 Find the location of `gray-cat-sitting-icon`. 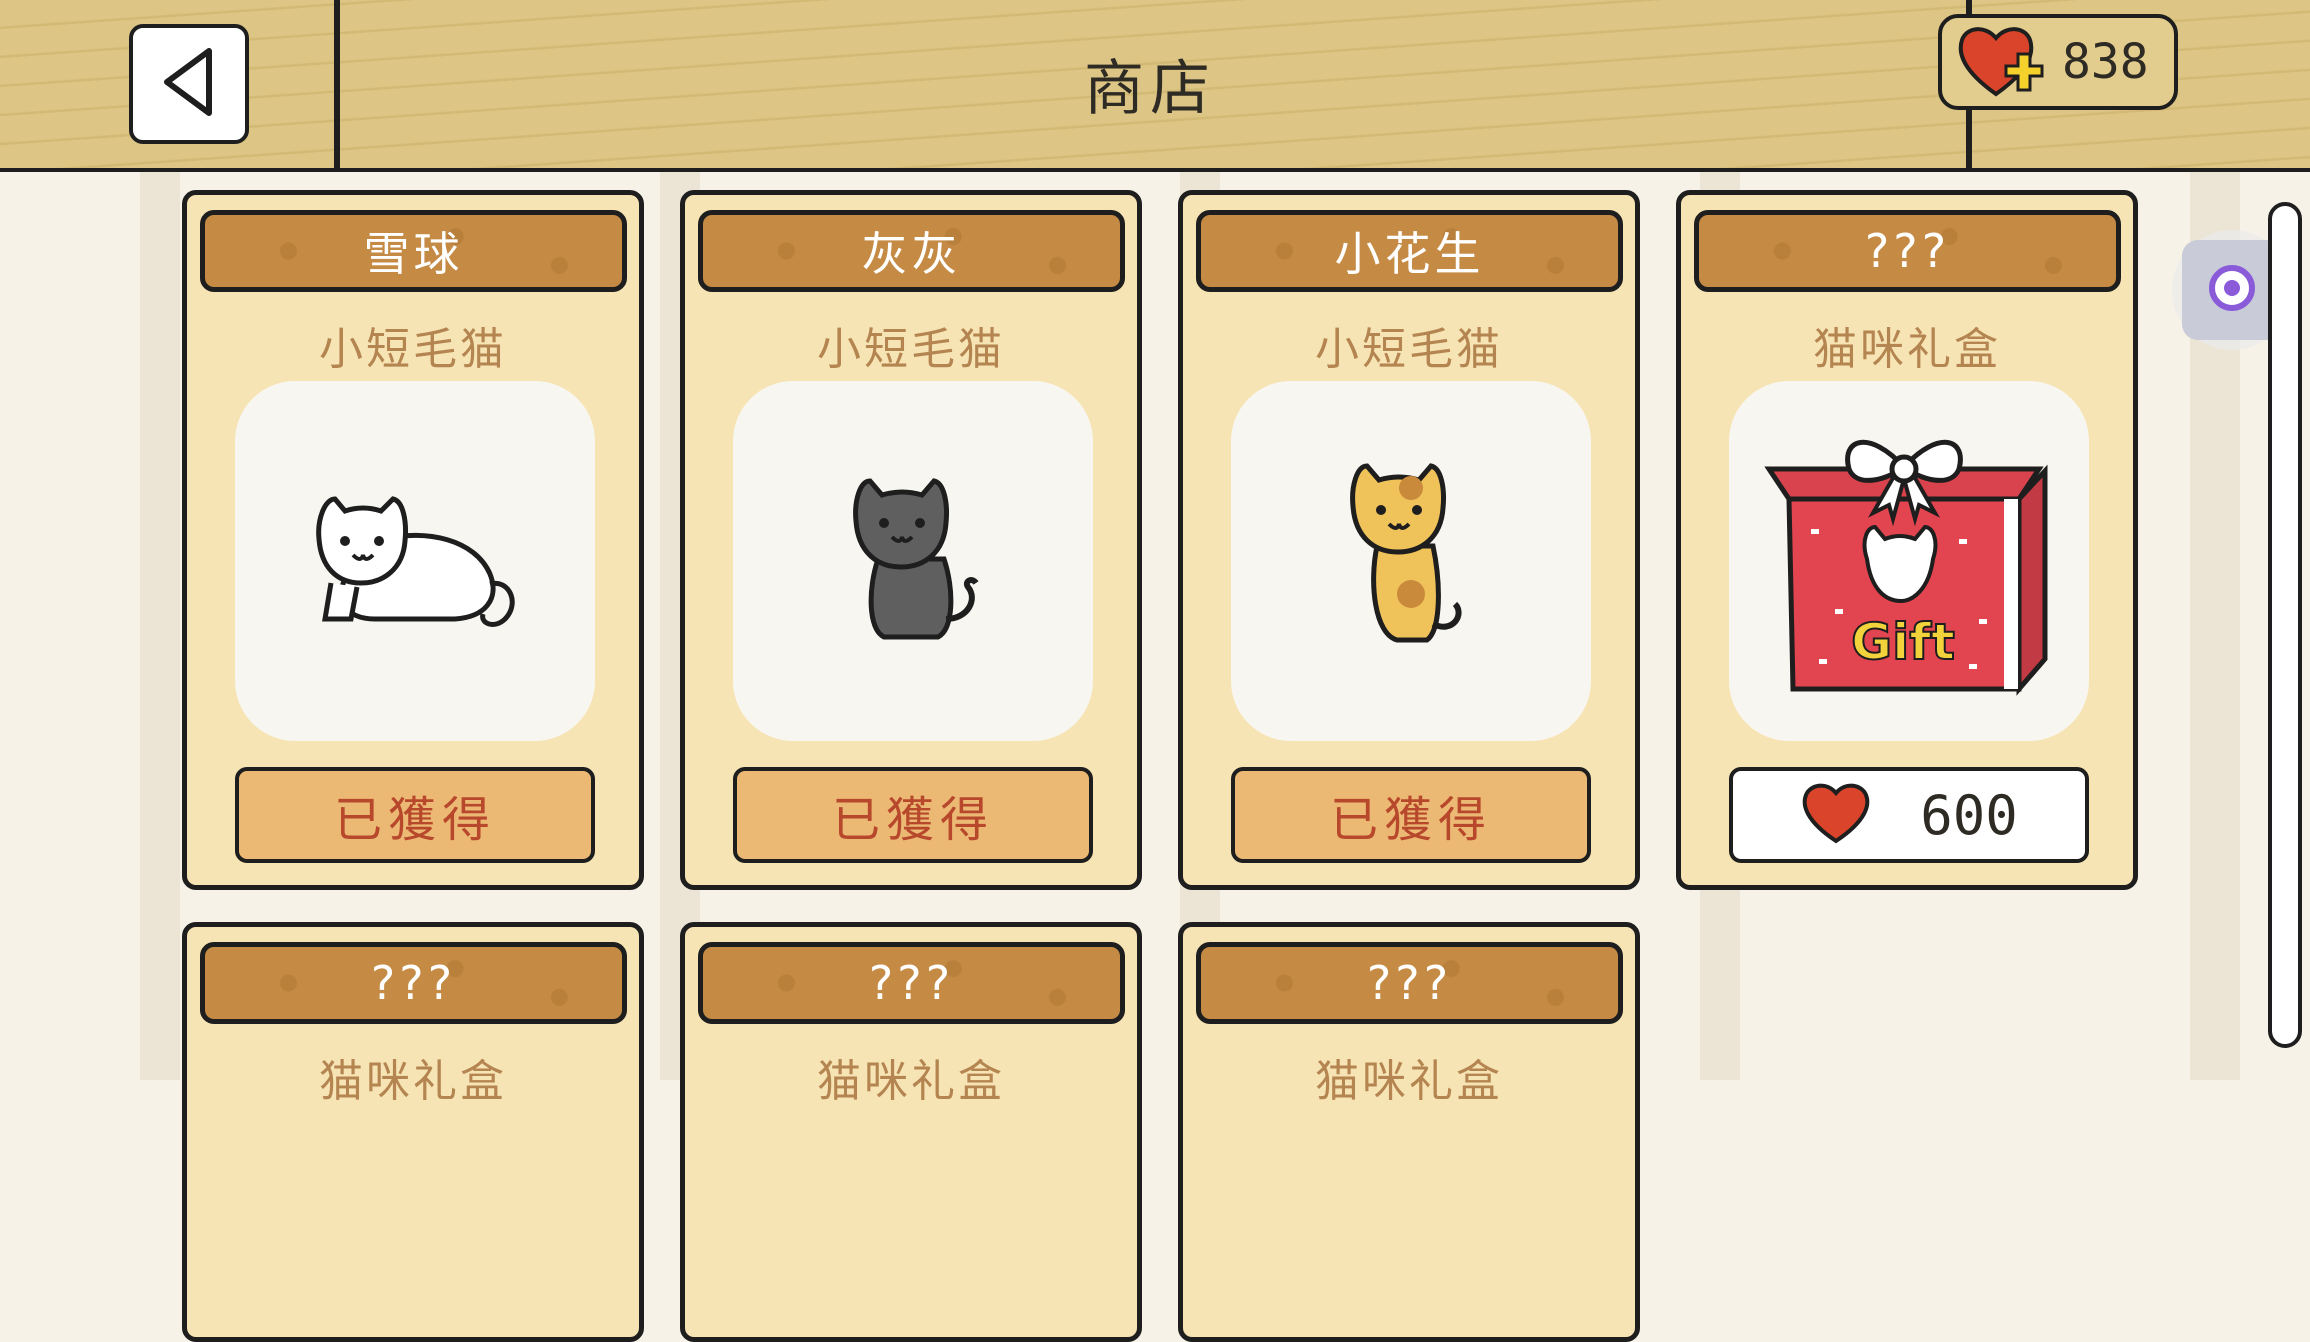

gray-cat-sitting-icon is located at coordinates (913, 561).